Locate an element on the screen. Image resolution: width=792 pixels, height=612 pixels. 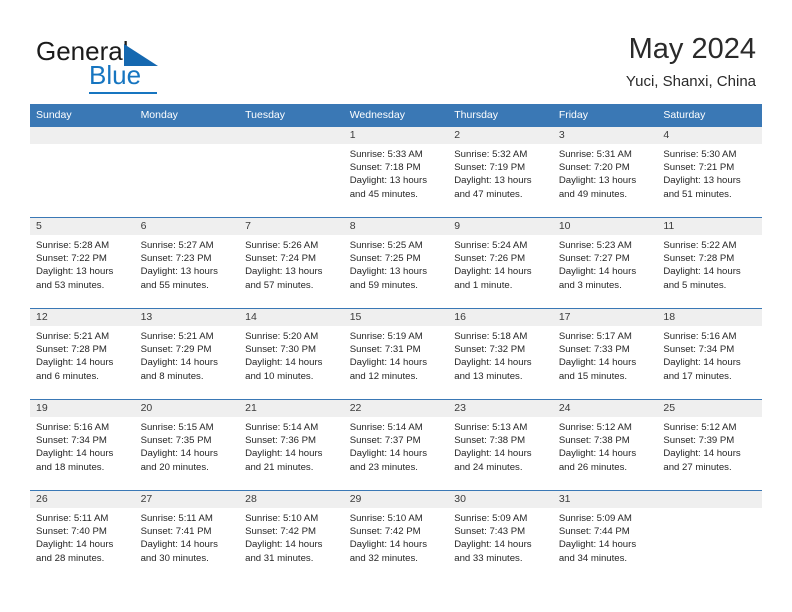
day-detail-line: and 53 minutes. is located at coordinates (70, 285).